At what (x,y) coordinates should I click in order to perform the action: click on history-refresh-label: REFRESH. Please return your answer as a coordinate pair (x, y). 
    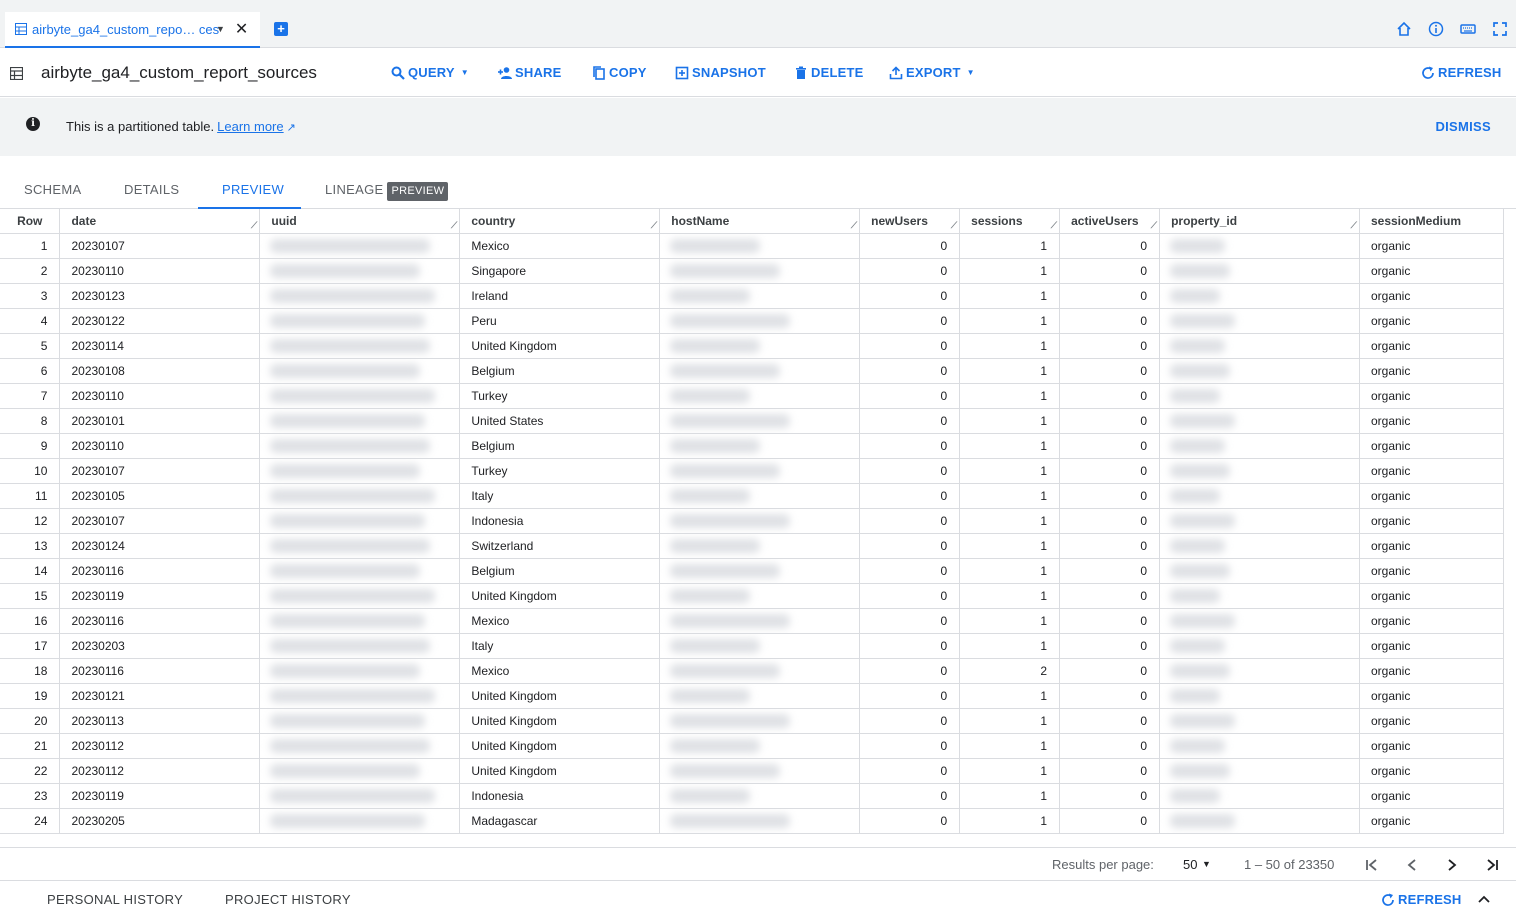
    Looking at the image, I should click on (1430, 899).